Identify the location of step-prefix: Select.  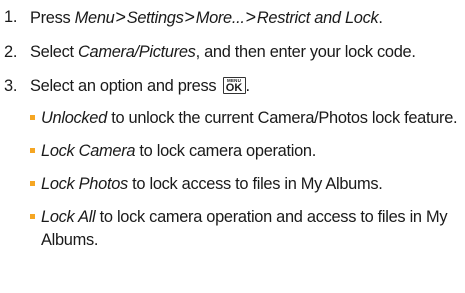
(54, 52).